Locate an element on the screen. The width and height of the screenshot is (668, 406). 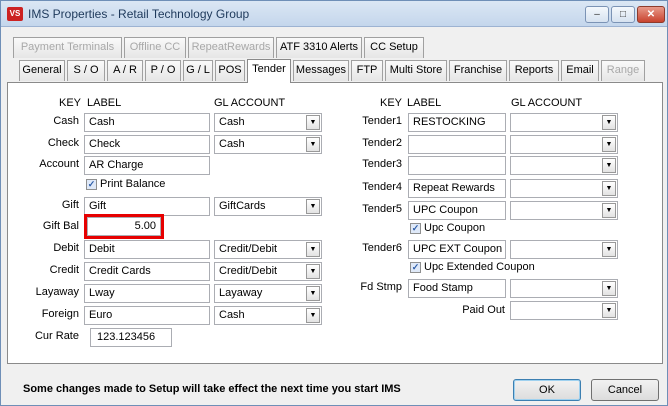
key-credit: Credit is located at coordinates (64, 270).